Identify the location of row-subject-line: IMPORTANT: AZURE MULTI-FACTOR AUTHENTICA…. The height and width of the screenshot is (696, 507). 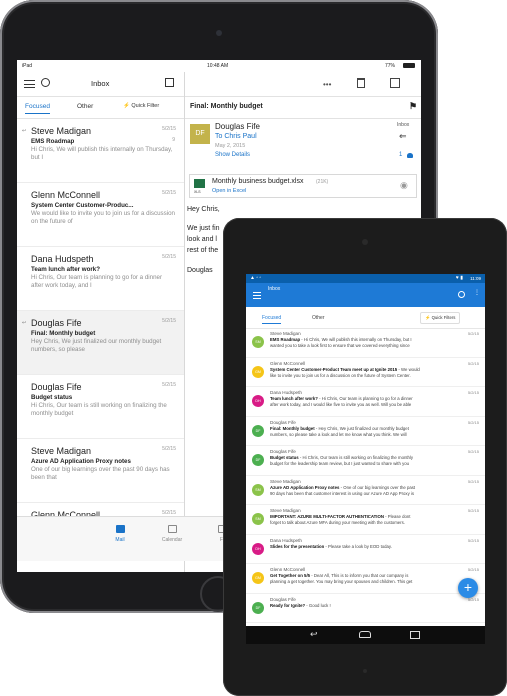
(370, 516).